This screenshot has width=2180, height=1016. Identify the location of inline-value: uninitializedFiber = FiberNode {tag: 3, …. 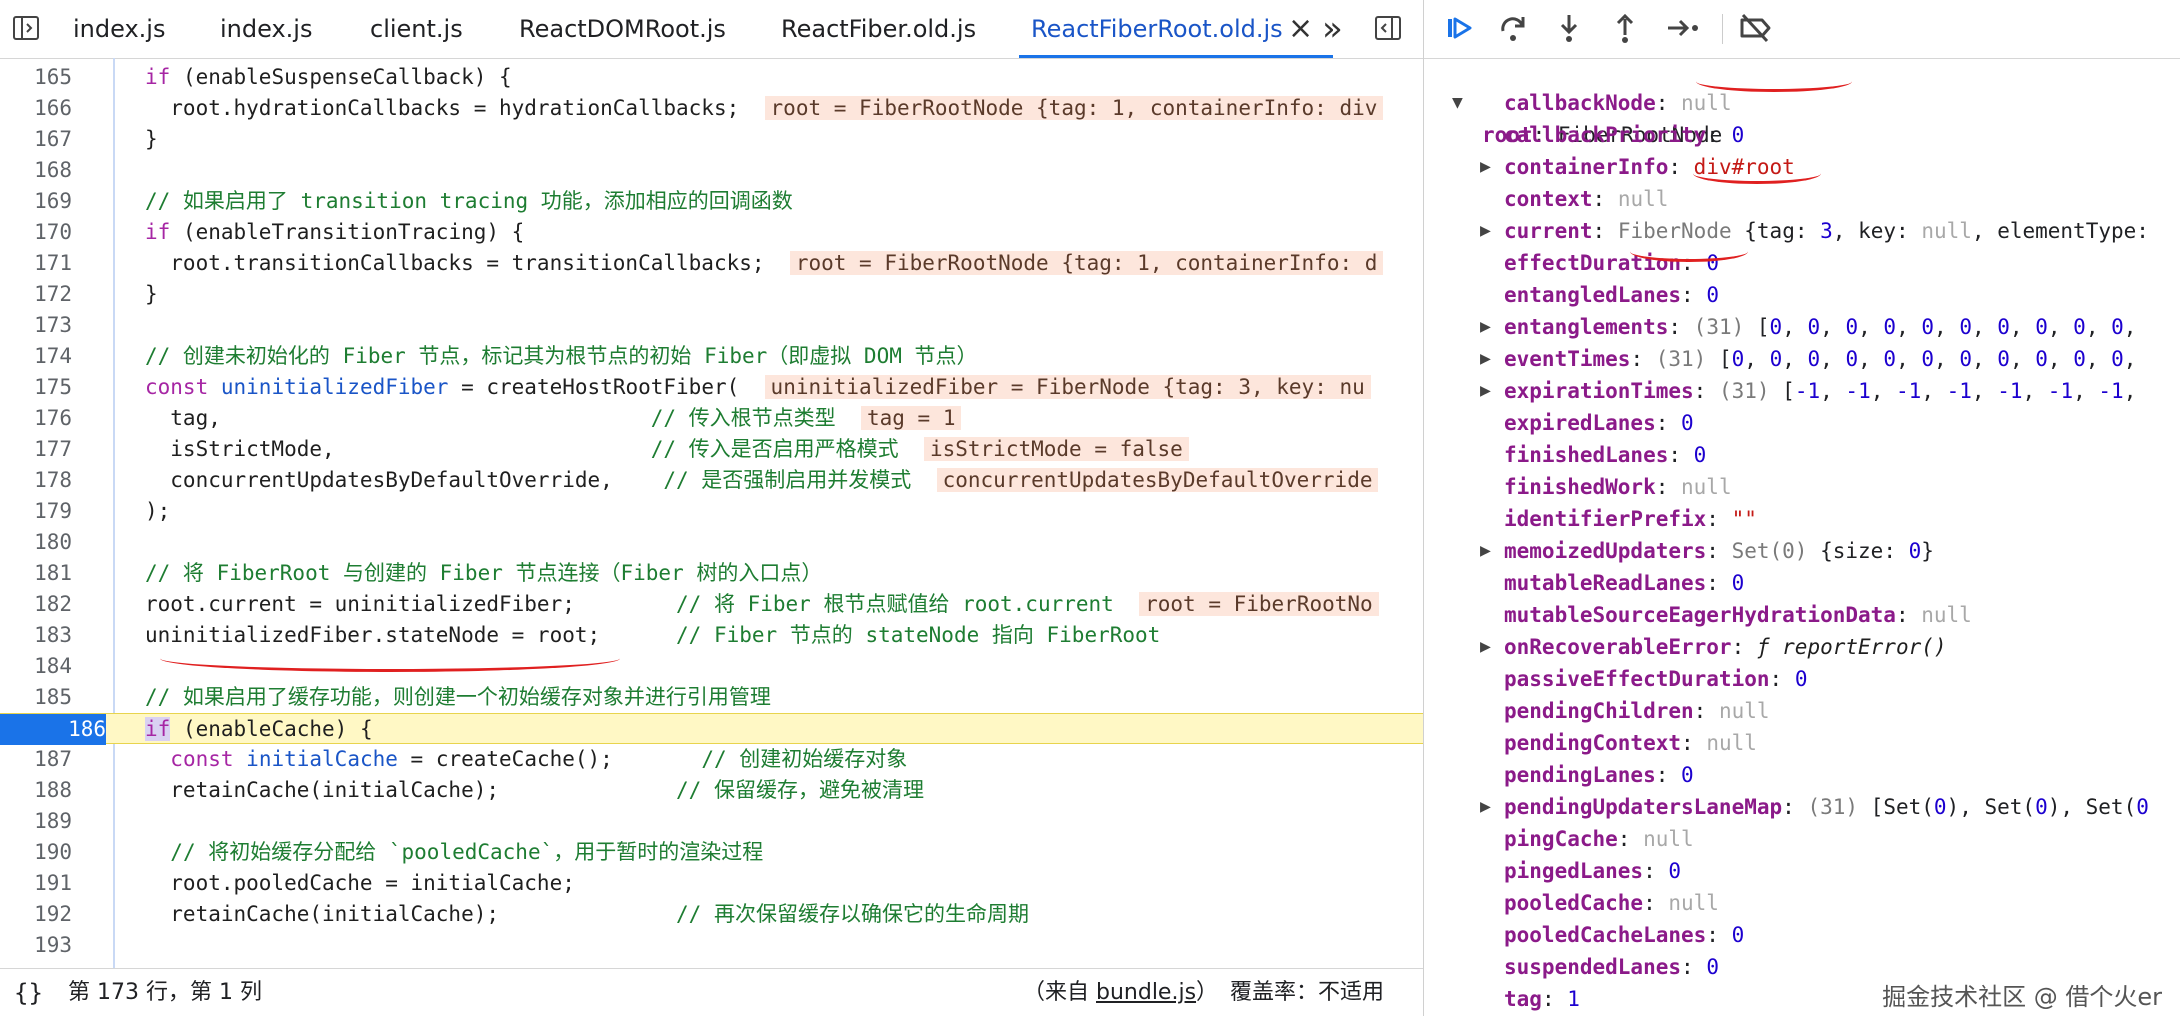
(1067, 387).